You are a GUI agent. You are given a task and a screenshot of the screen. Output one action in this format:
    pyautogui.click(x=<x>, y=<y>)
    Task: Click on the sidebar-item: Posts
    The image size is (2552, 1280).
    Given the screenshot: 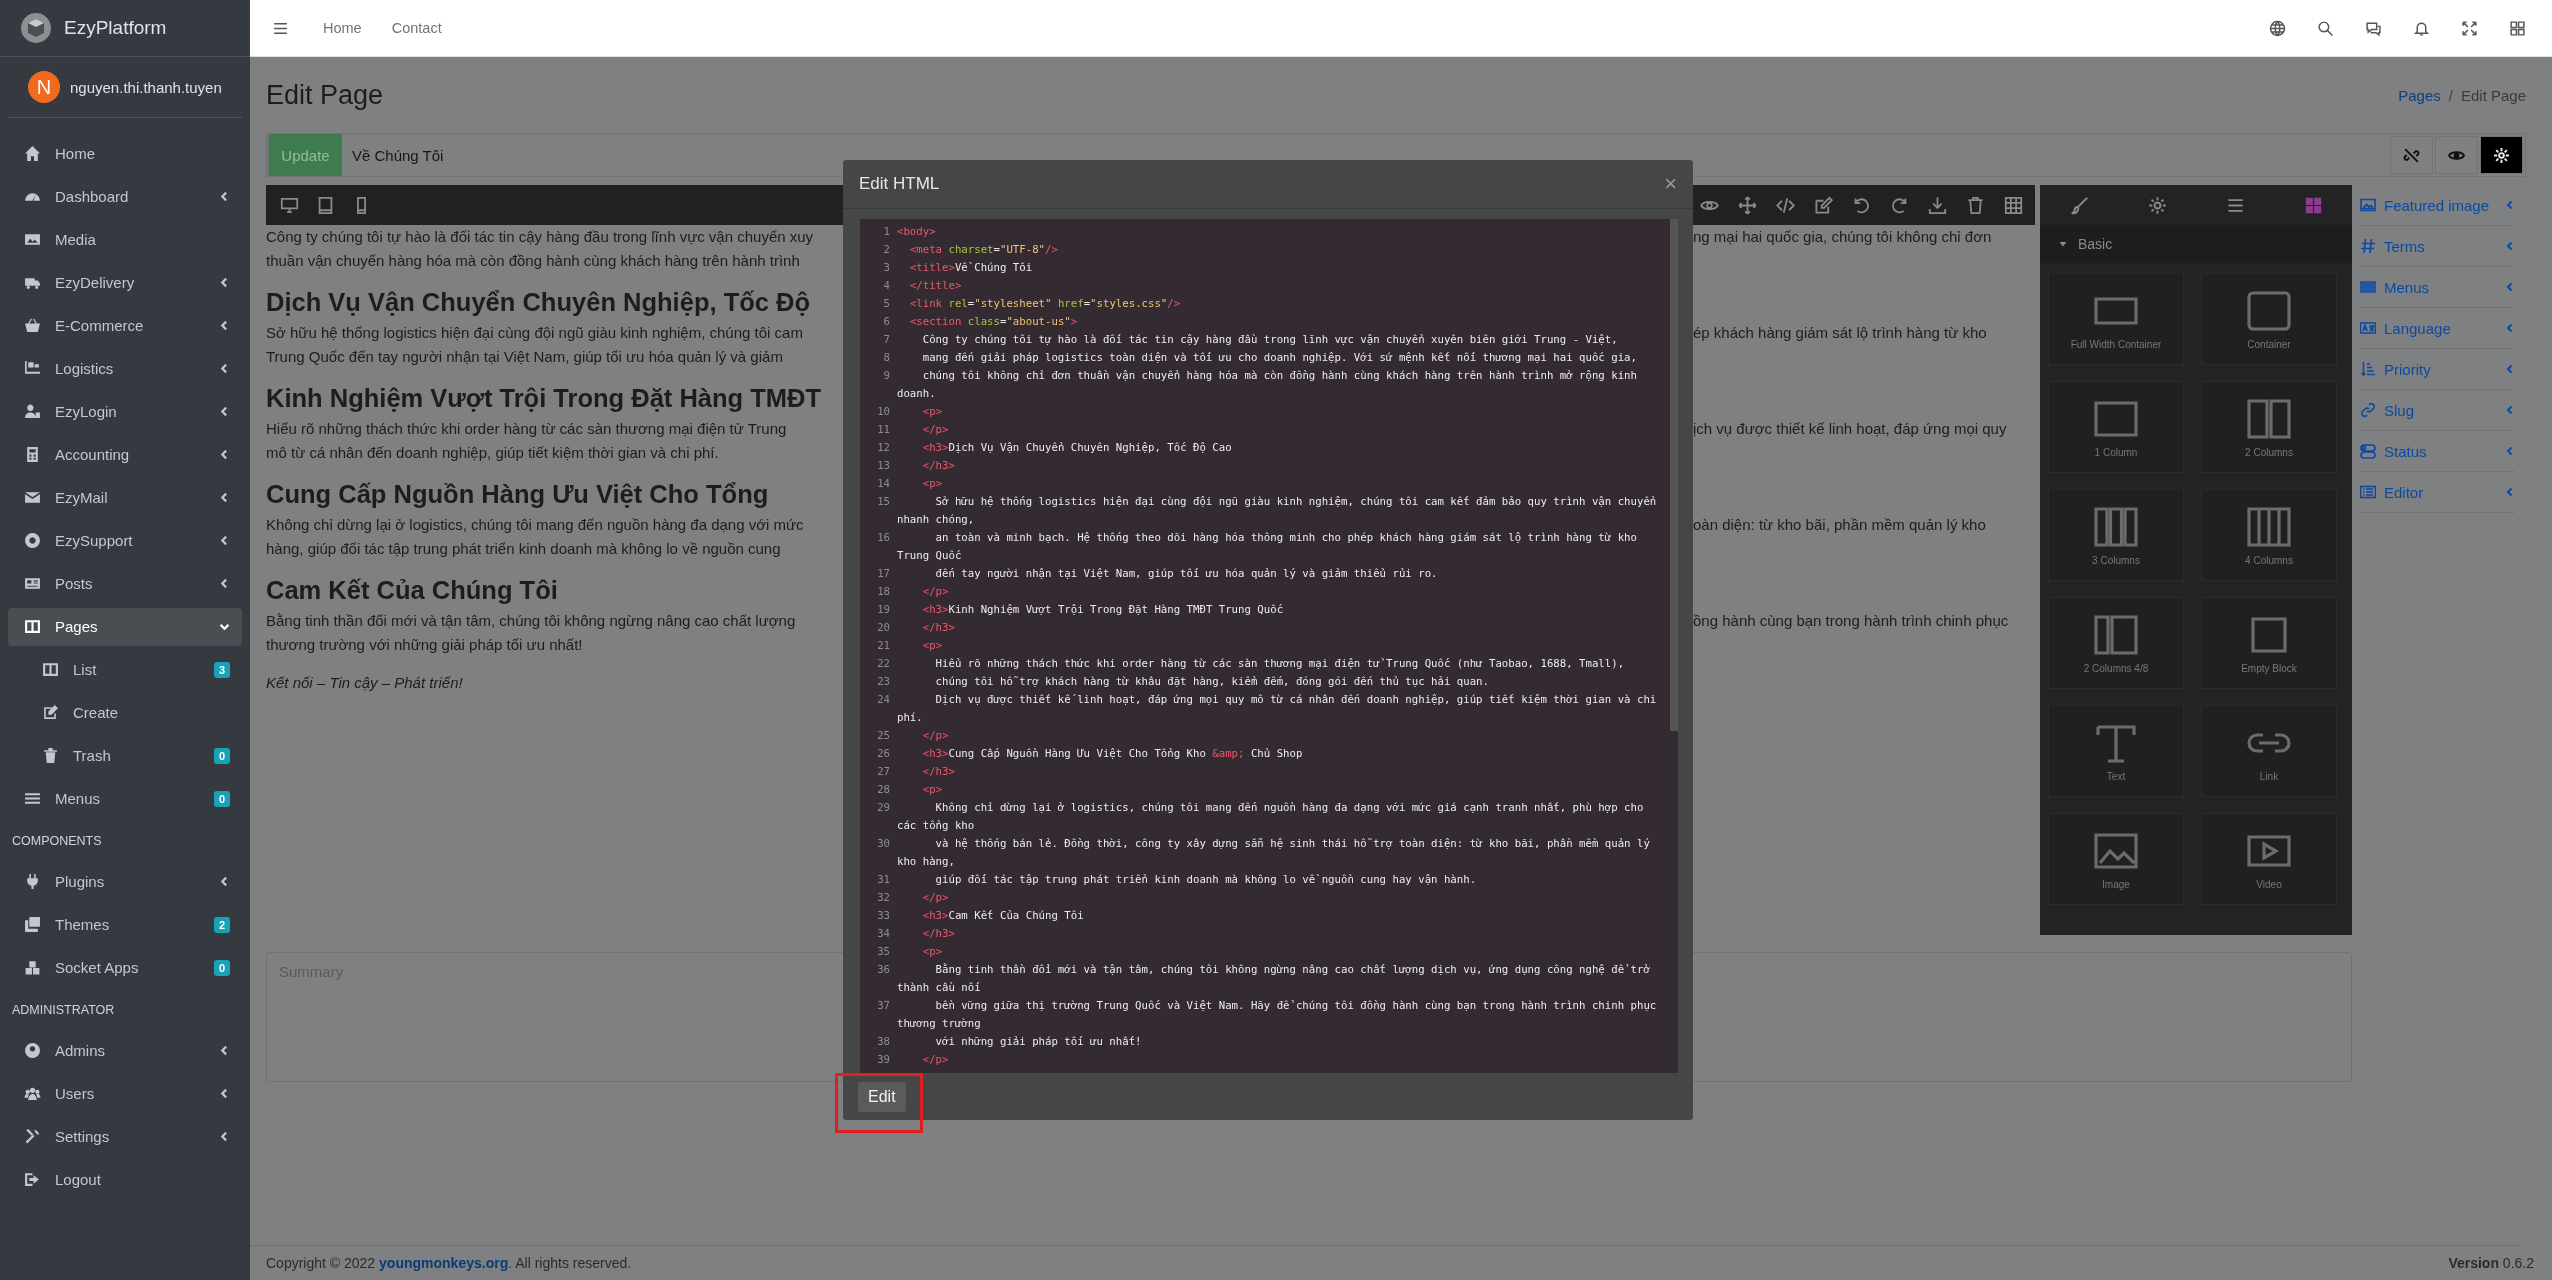 What is the action you would take?
    pyautogui.click(x=125, y=583)
    